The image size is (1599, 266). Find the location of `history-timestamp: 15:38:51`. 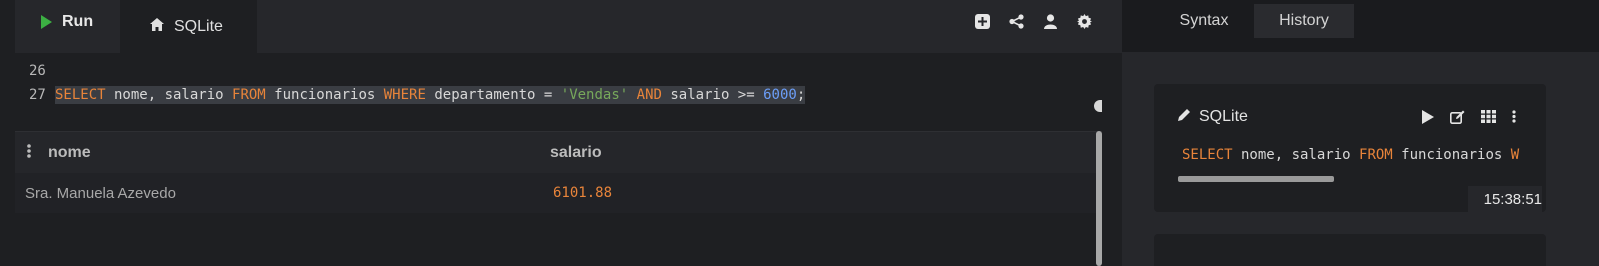

history-timestamp: 15:38:51 is located at coordinates (1505, 199).